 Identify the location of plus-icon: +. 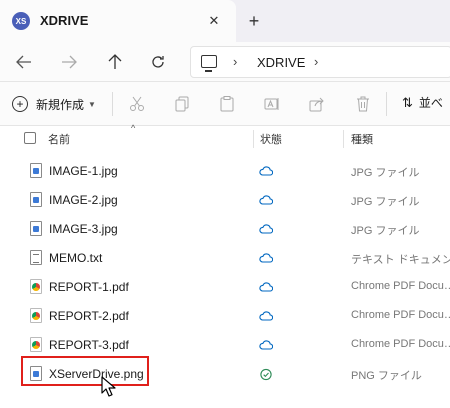
(20, 104).